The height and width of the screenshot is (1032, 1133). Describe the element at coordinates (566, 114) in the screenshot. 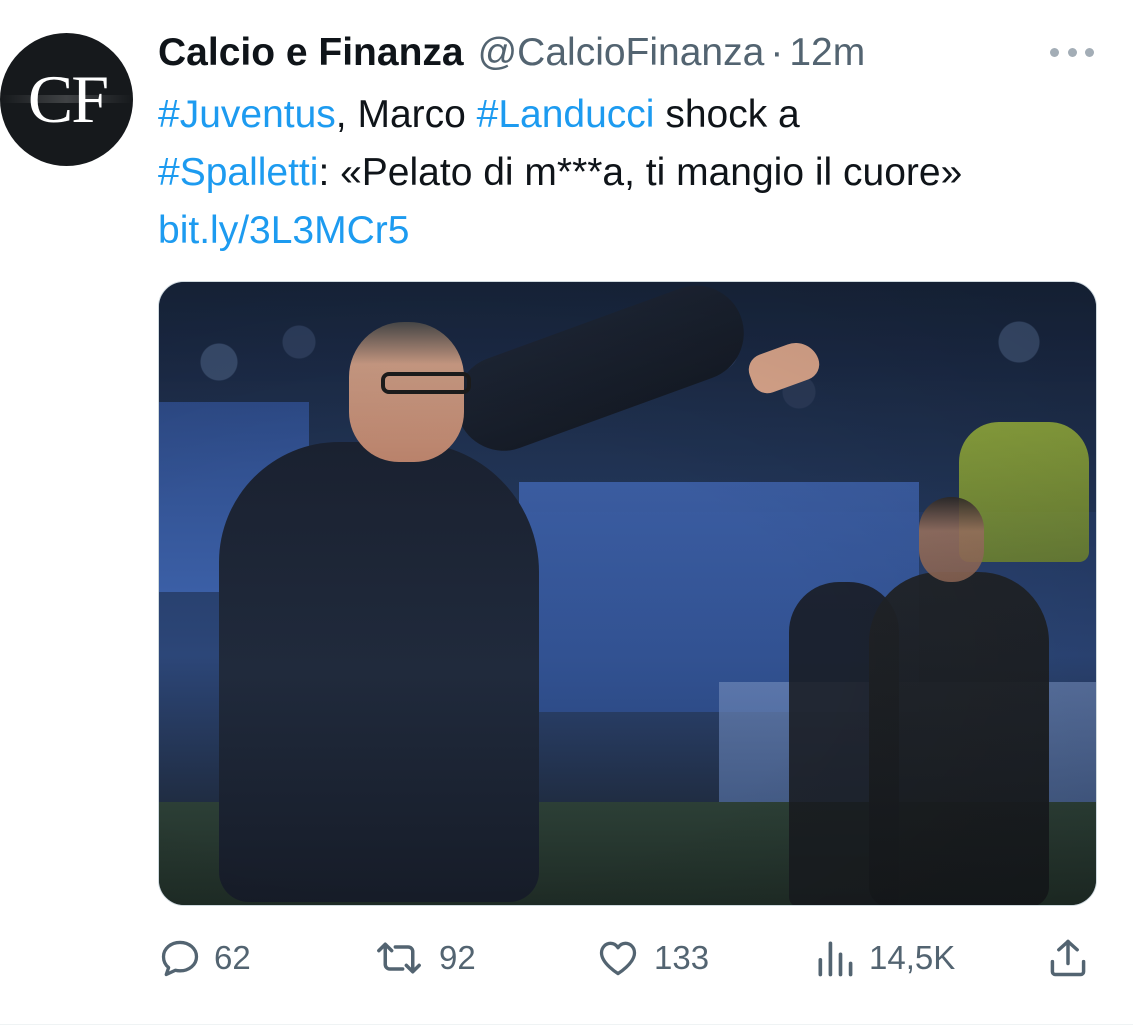

I see `hashtag-landucci: #Landucci` at that location.